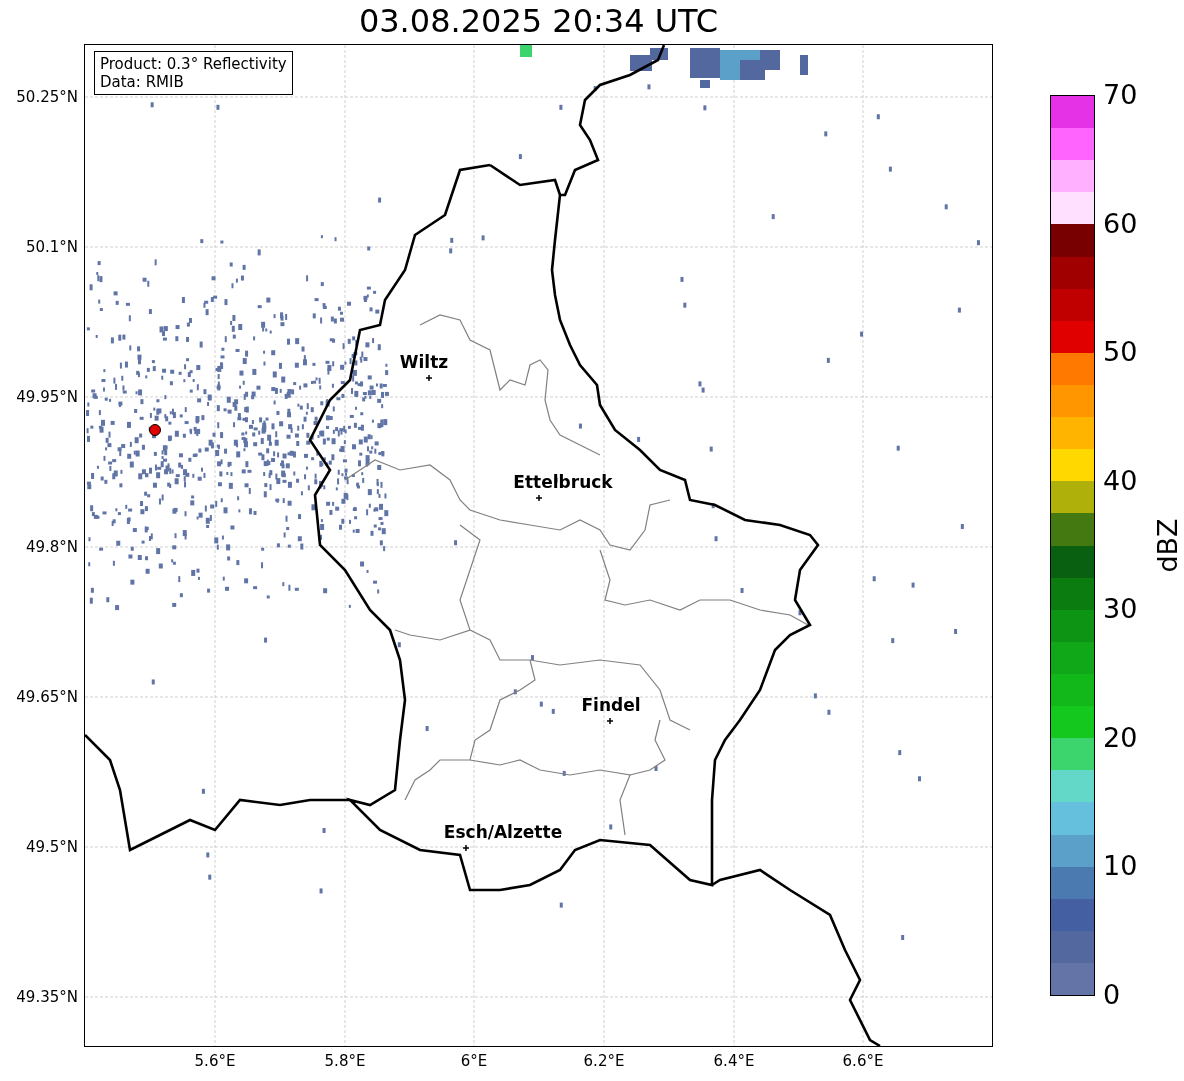 This screenshot has width=1184, height=1081. I want to click on place-label: Esch/Alzette, so click(503, 832).